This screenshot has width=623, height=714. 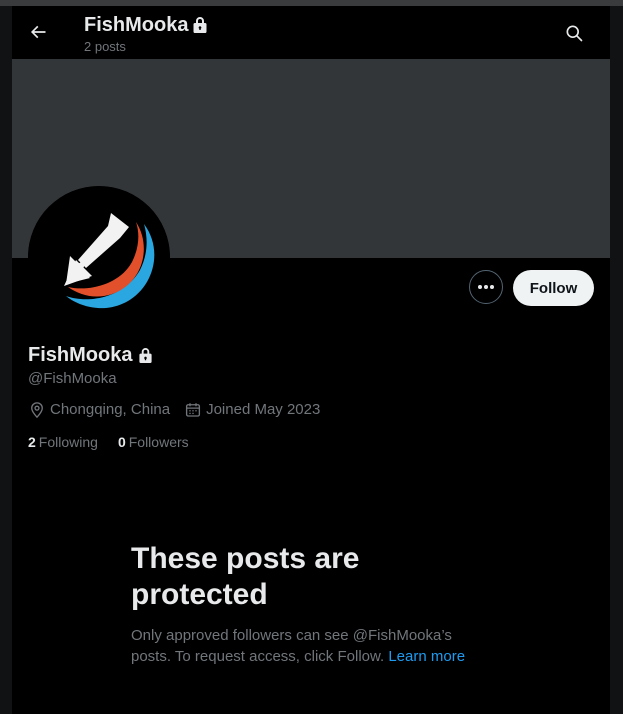 I want to click on location: Chongqing, China, so click(x=99, y=410).